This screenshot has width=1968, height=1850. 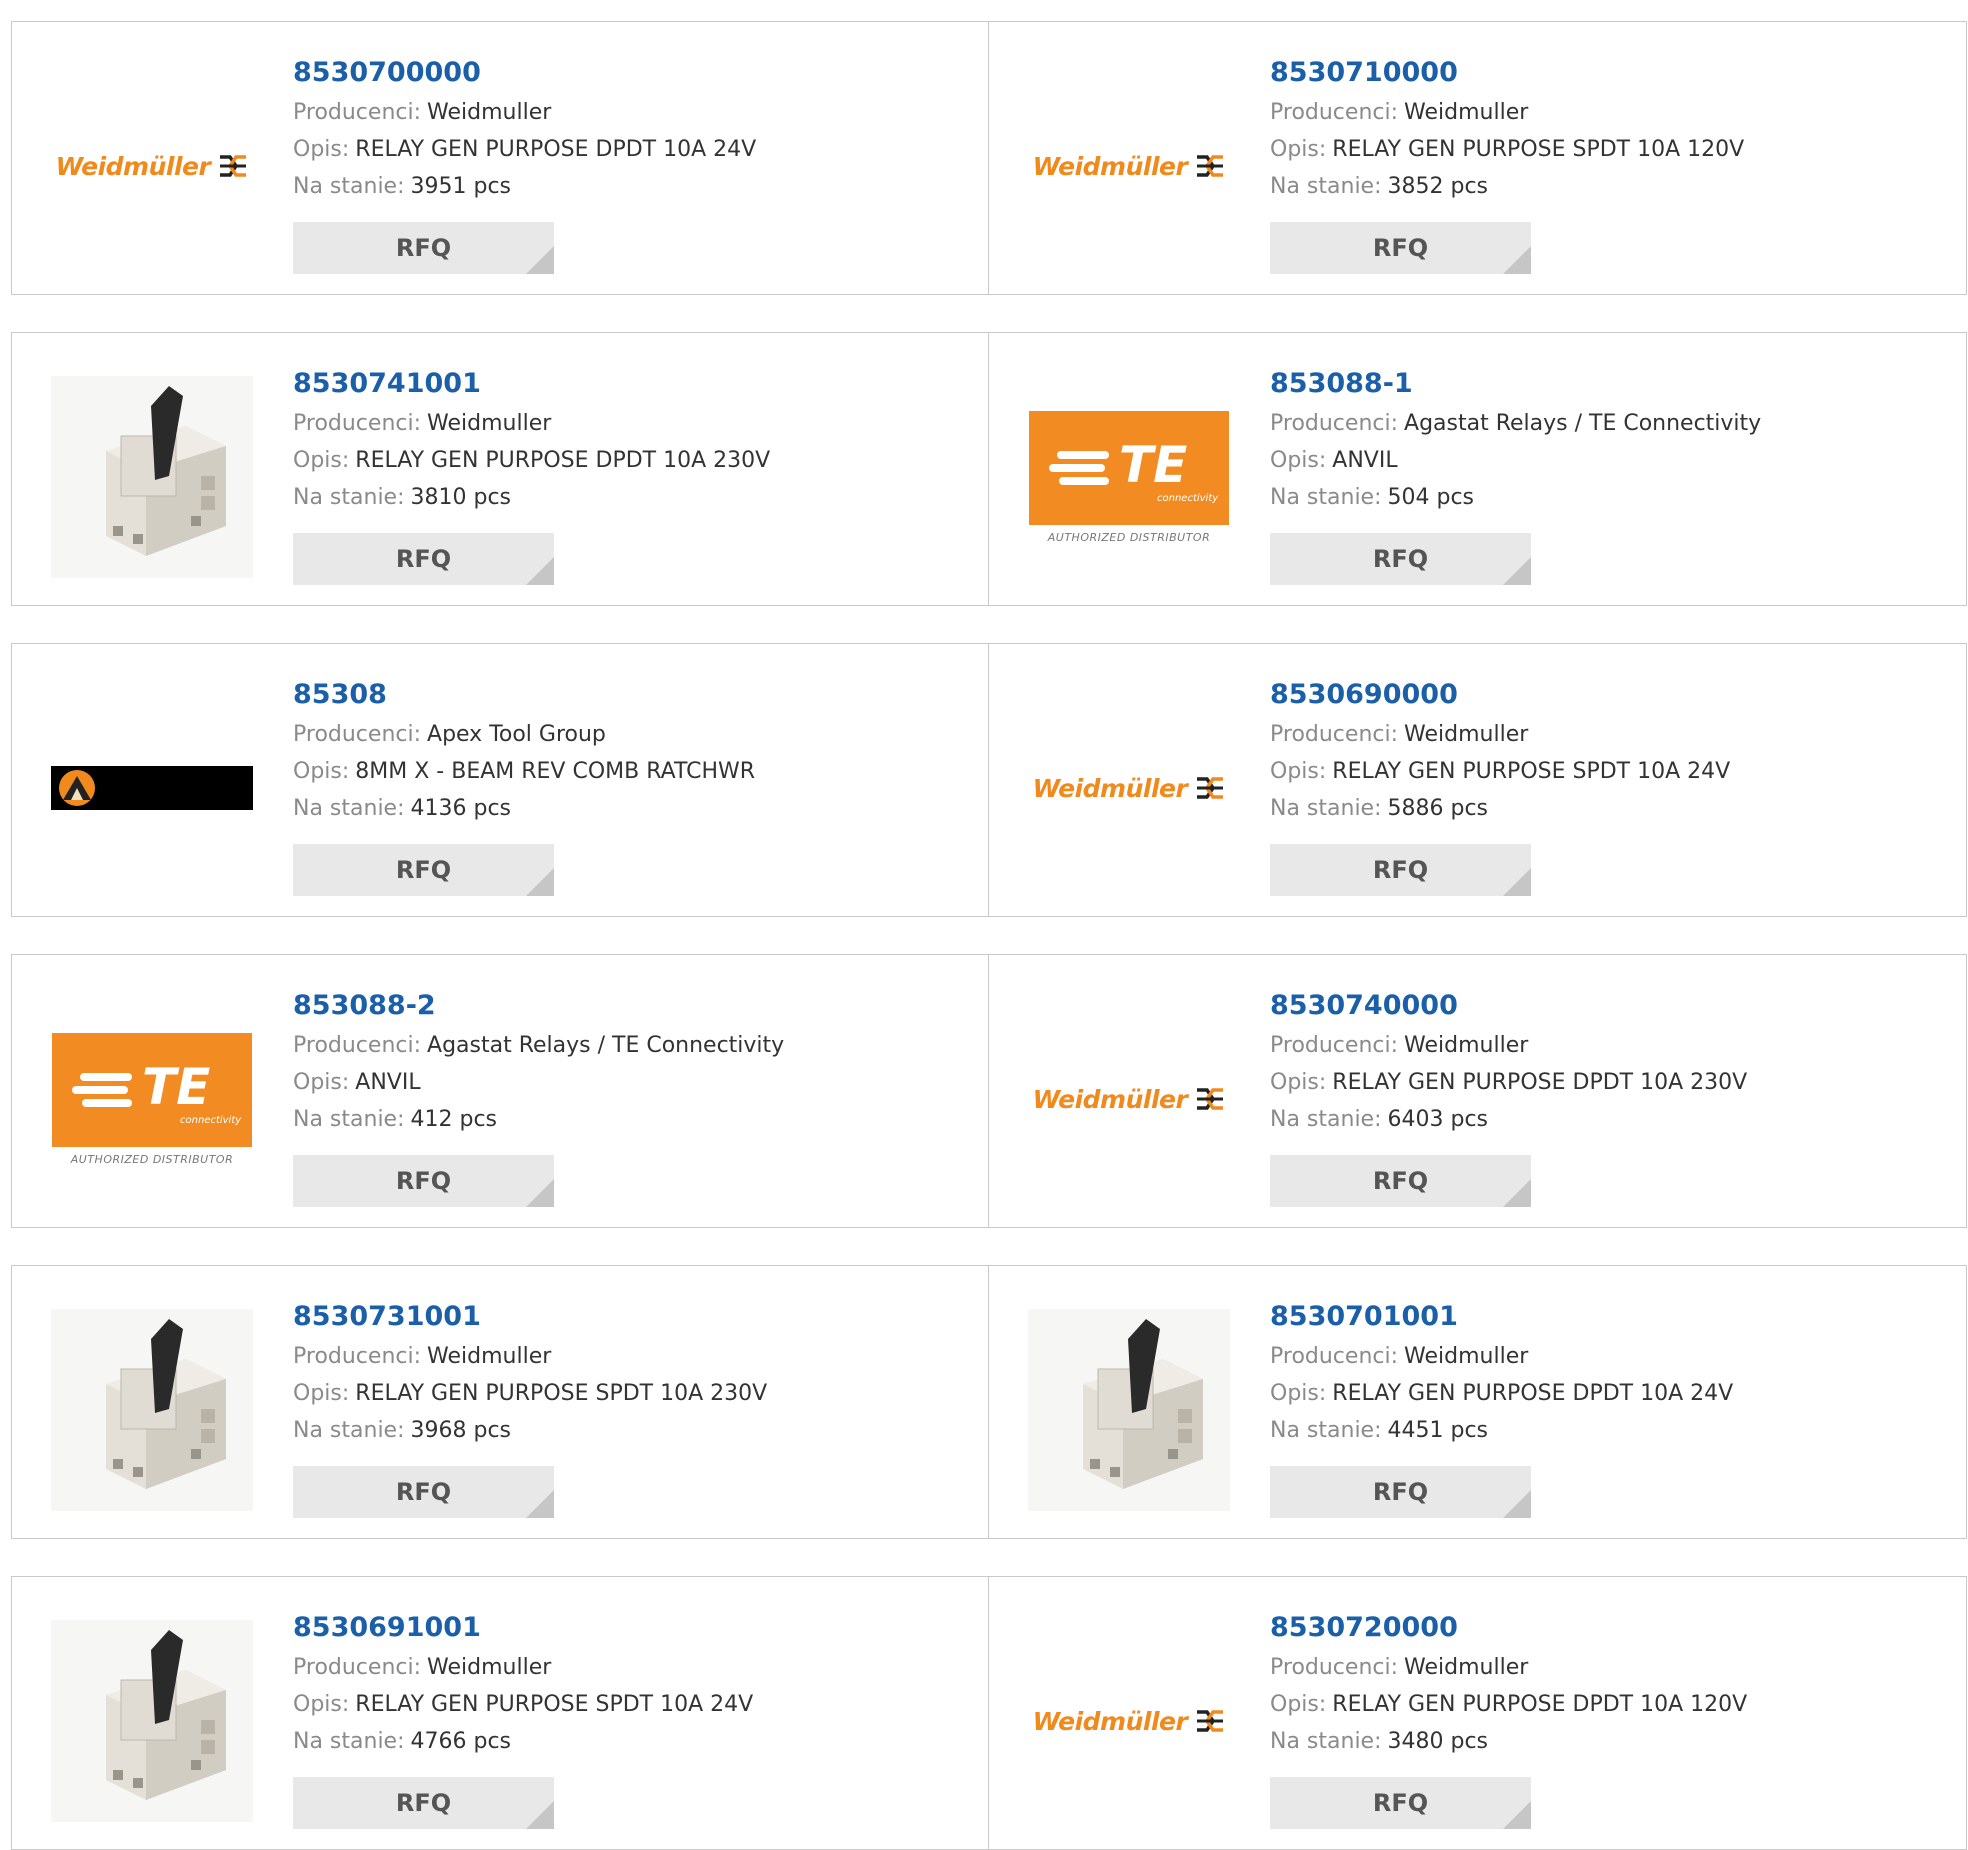 What do you see at coordinates (555, 771) in the screenshot?
I see `description-value: 8MM X - BEAM REV COMB RATCHWR` at bounding box center [555, 771].